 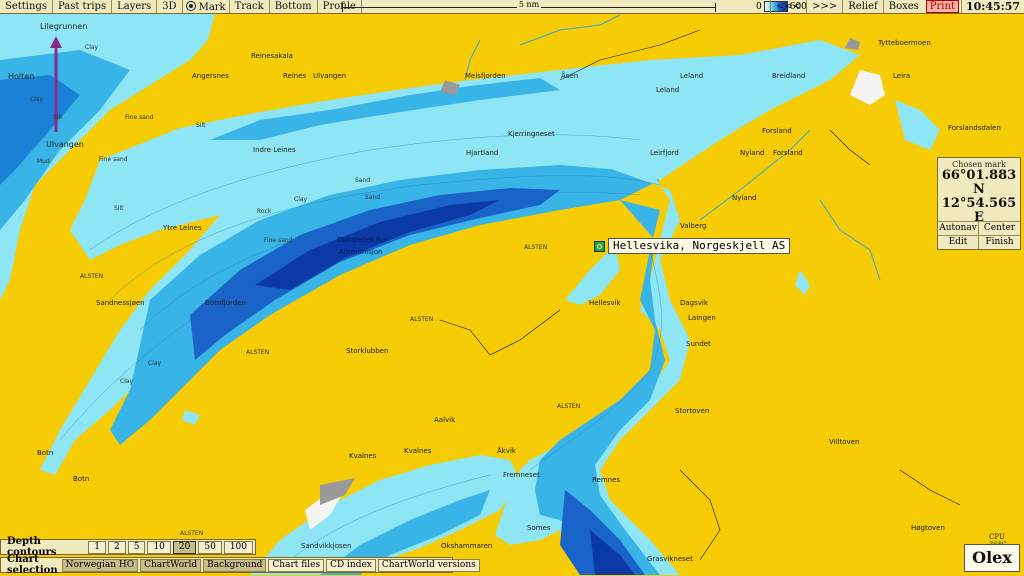 I want to click on place-nyland: Nyland, so click(x=752, y=153).